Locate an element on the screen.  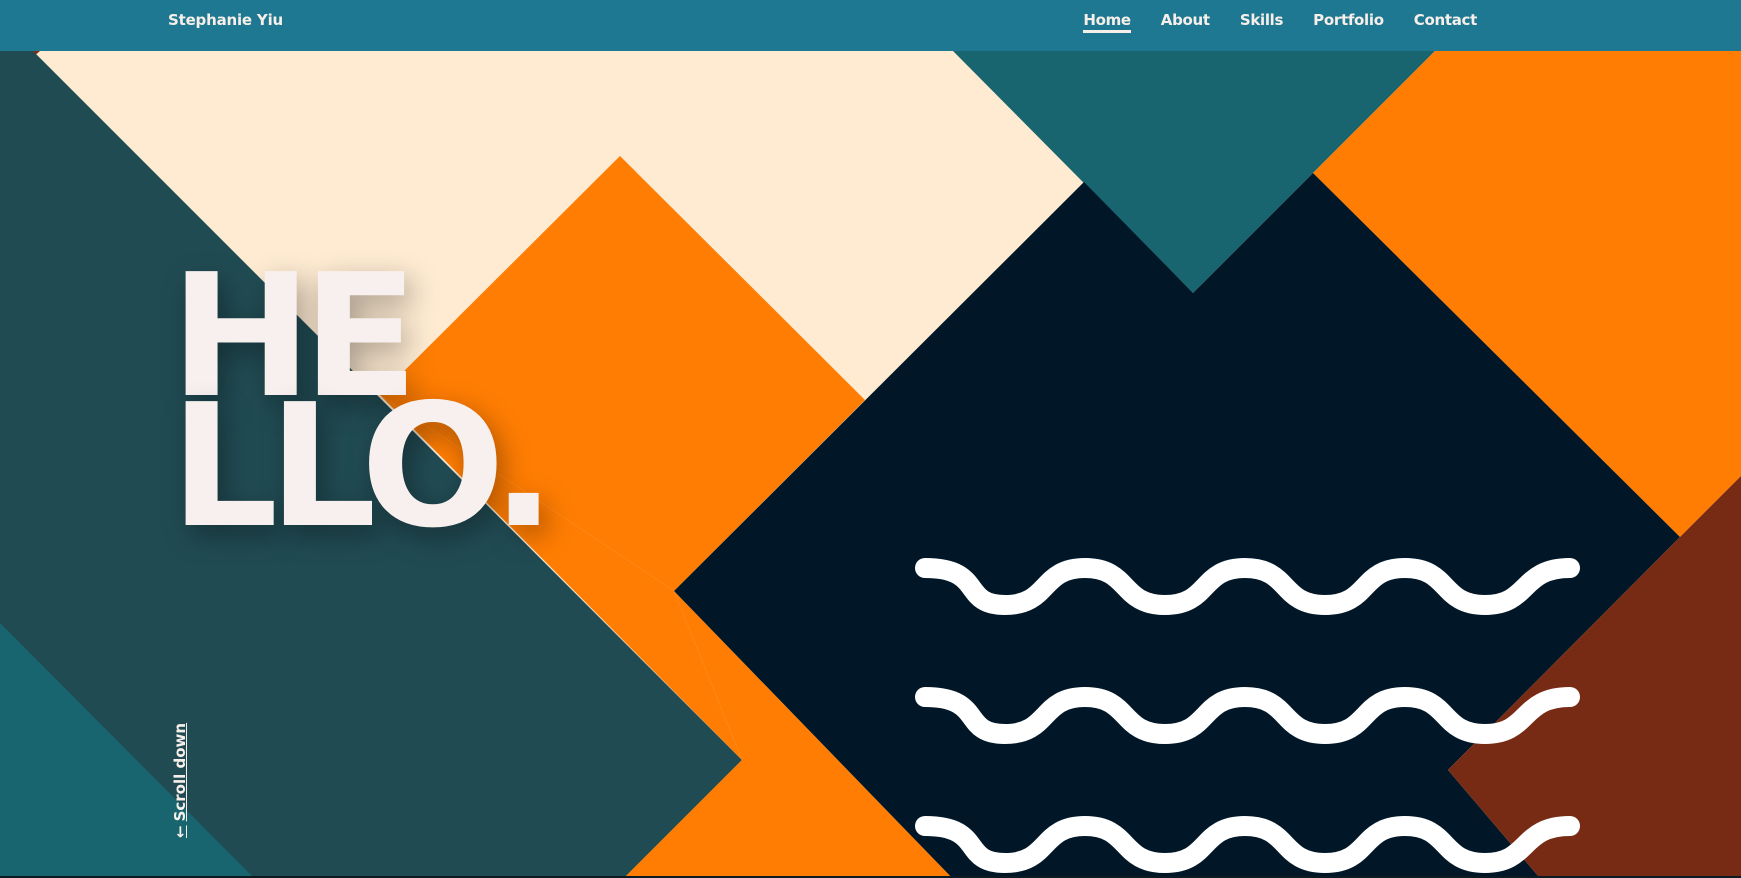
scroll-down-link: ← Scroll down is located at coordinates (180, 780).